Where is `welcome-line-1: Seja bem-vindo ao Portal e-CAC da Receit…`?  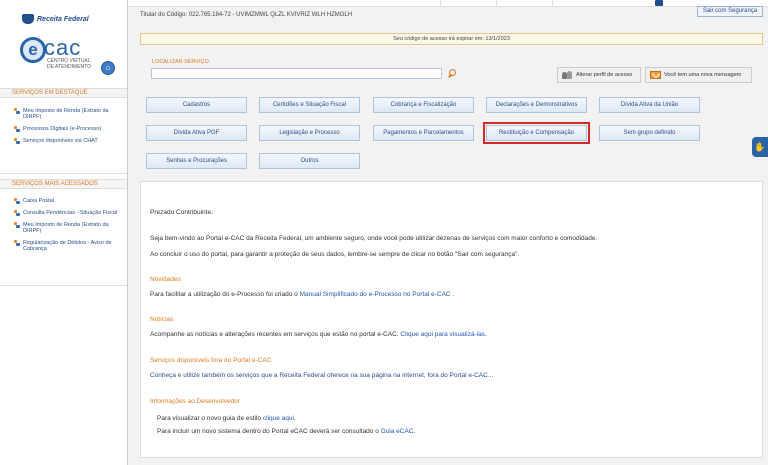 welcome-line-1: Seja bem-vindo ao Portal e-CAC da Receit… is located at coordinates (374, 238).